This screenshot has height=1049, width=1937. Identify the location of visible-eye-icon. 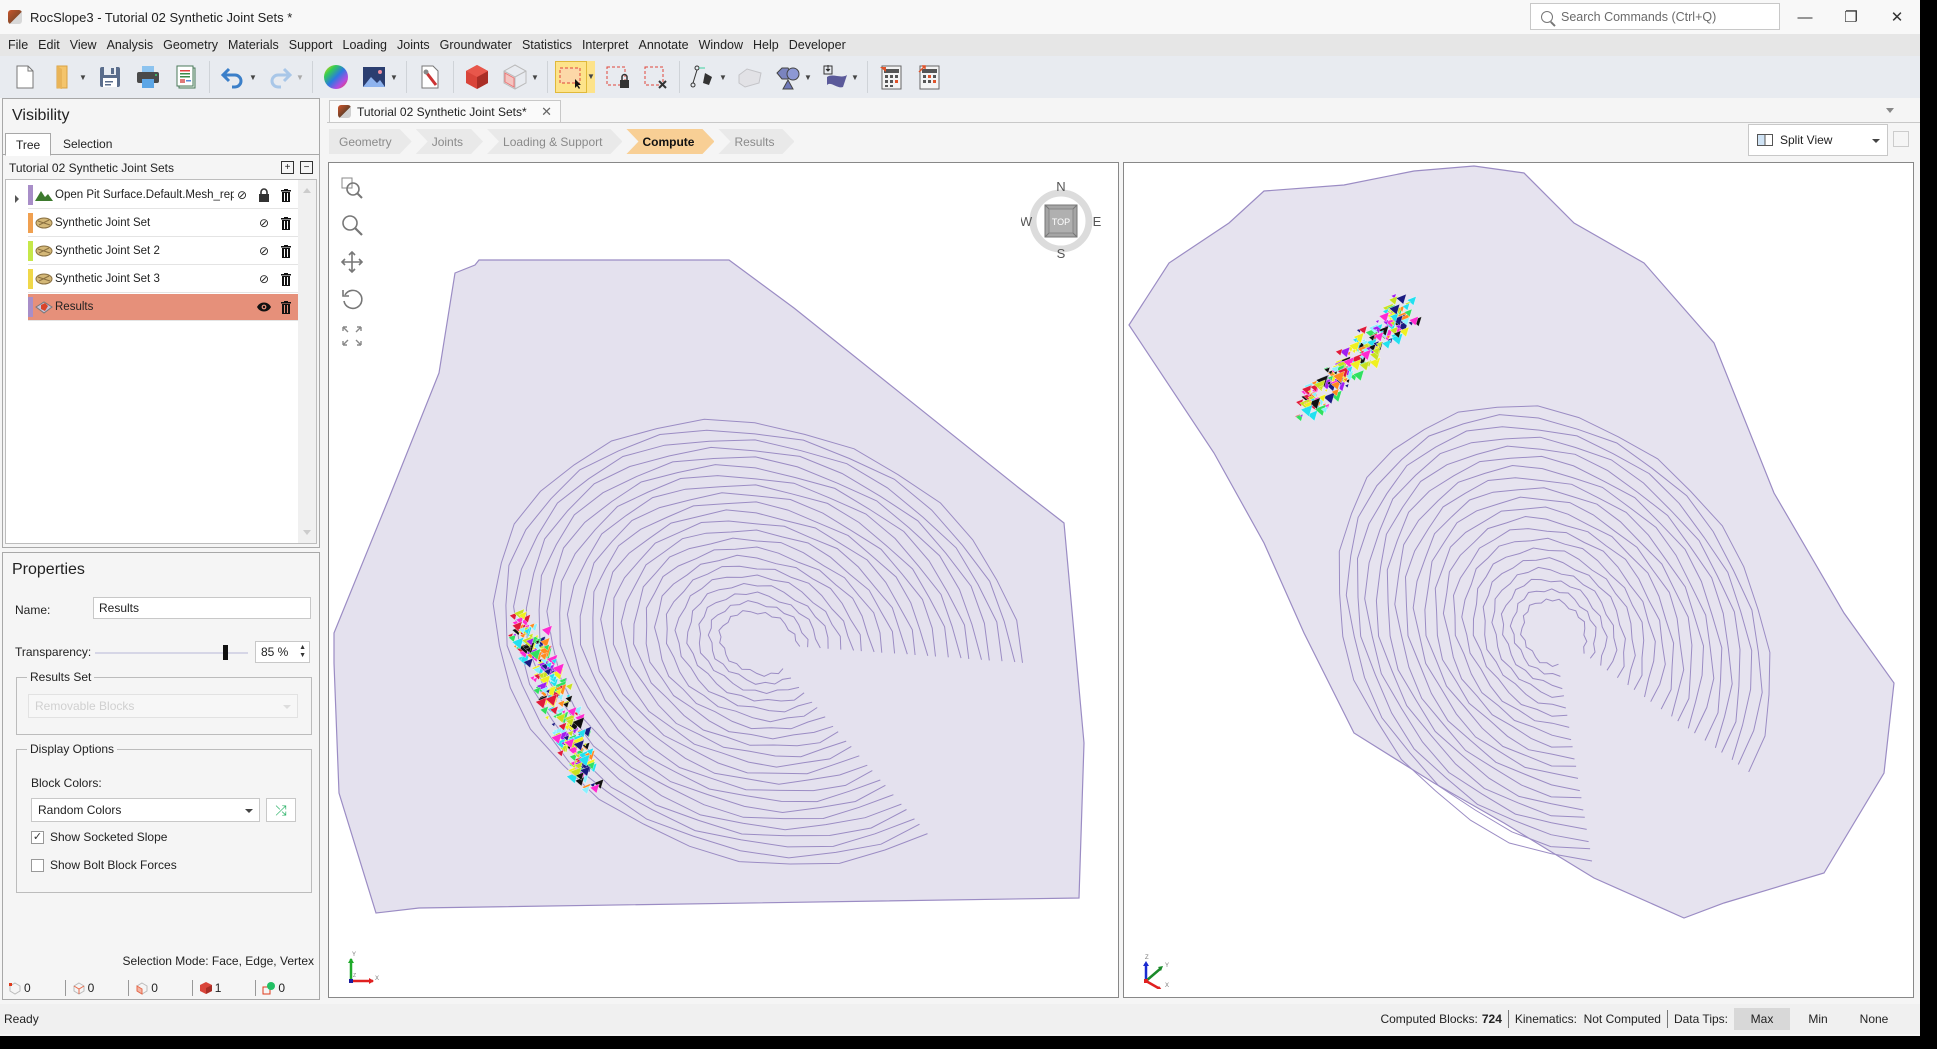
(264, 307).